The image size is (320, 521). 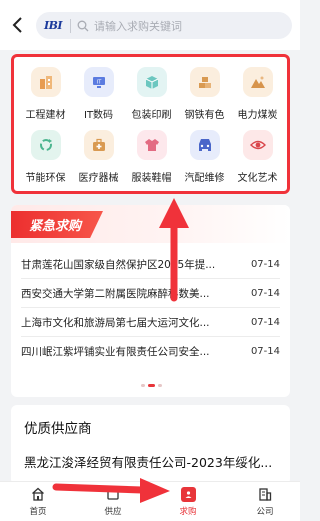 What do you see at coordinates (45, 178) in the screenshot?
I see `category-label: 节能环保` at bounding box center [45, 178].